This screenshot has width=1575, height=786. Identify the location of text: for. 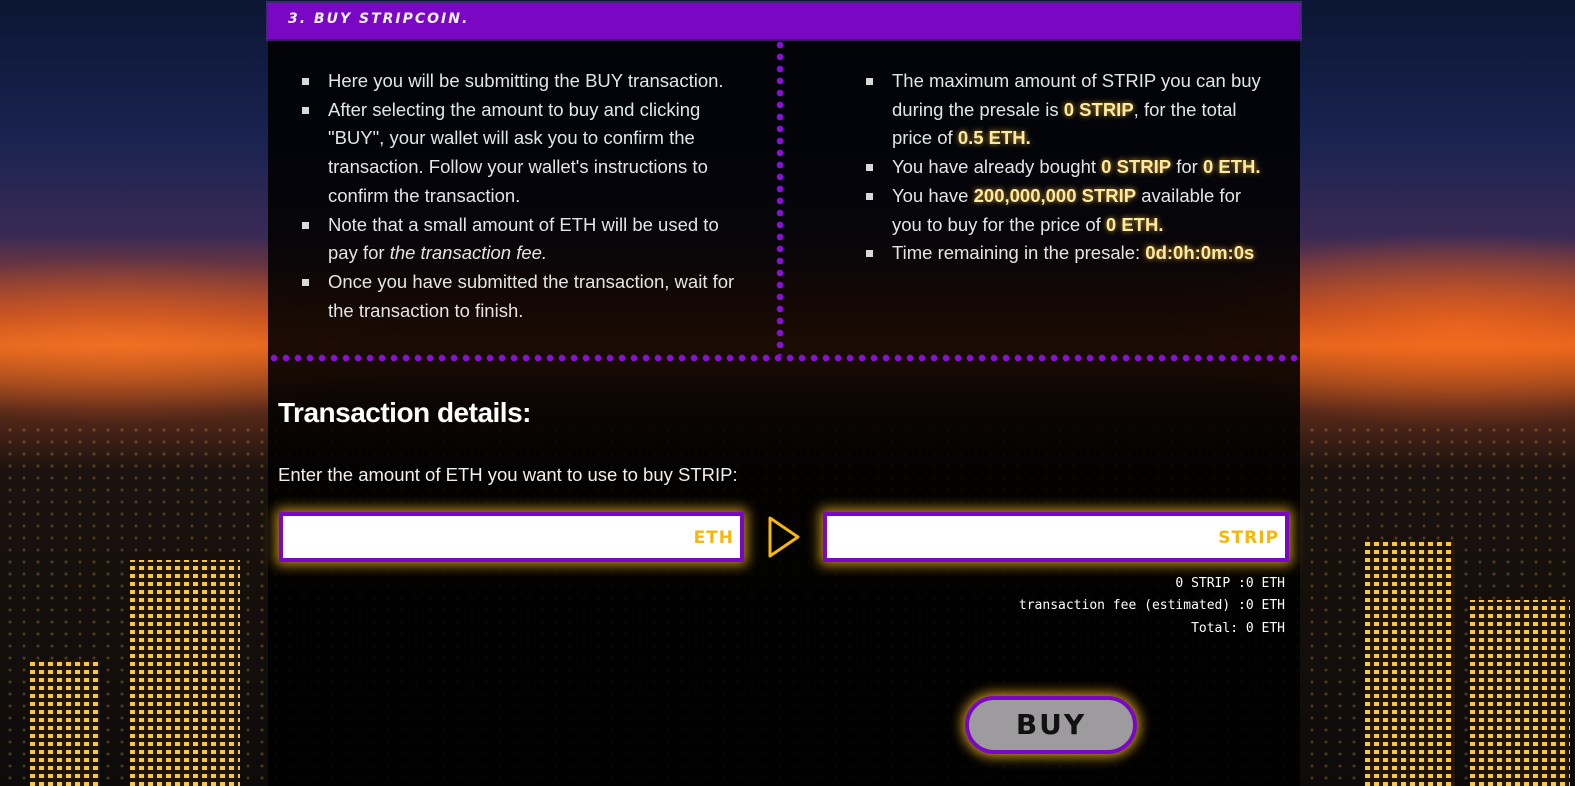
(1187, 167).